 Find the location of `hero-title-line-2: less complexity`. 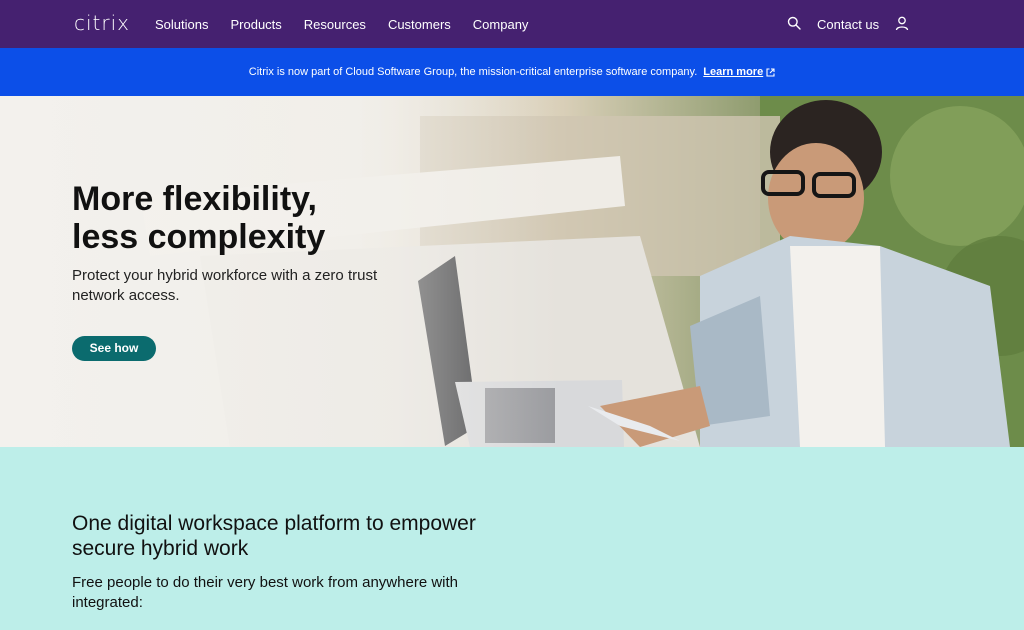

hero-title-line-2: less complexity is located at coordinates (199, 237).